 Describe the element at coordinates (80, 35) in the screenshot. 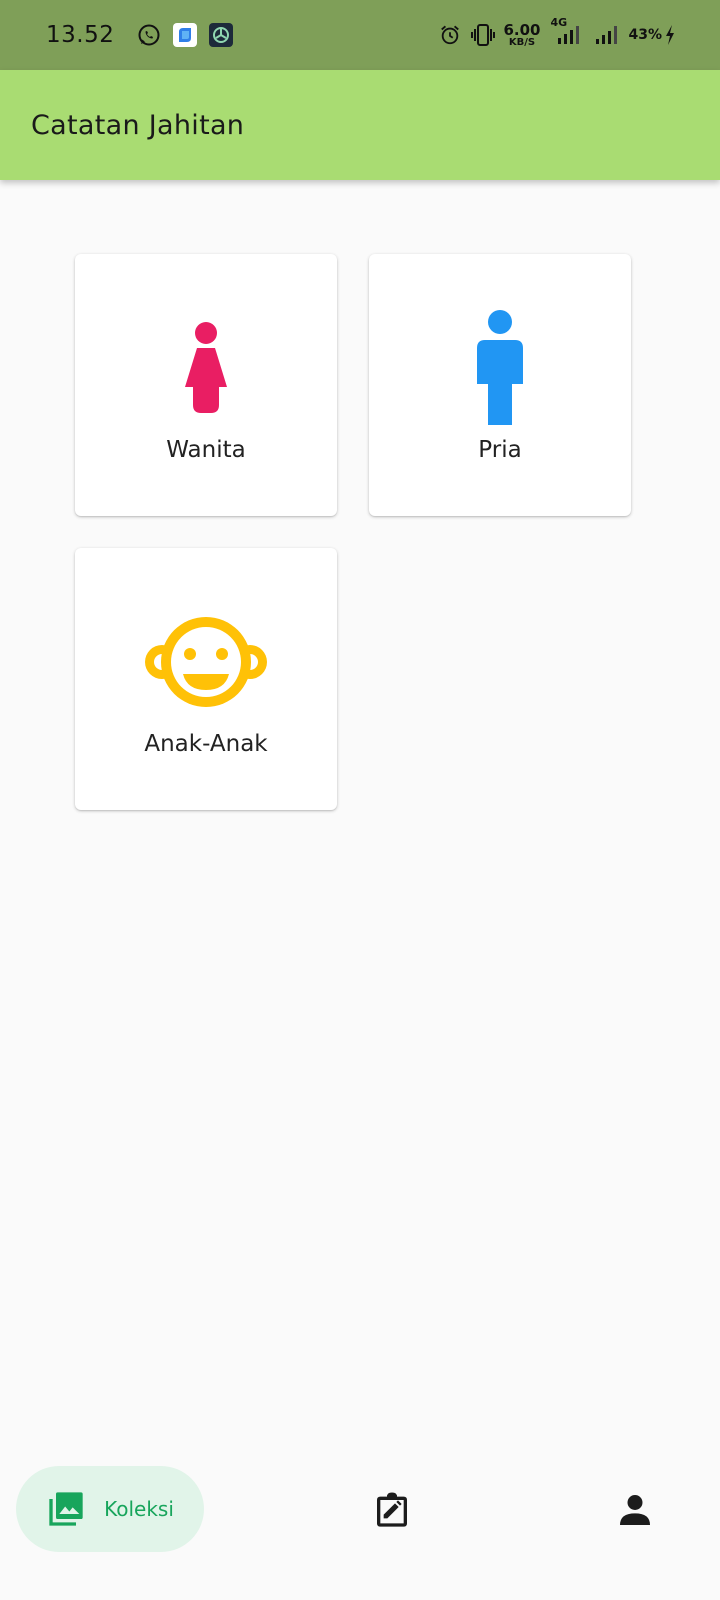

I see `status-time: 13.52` at that location.